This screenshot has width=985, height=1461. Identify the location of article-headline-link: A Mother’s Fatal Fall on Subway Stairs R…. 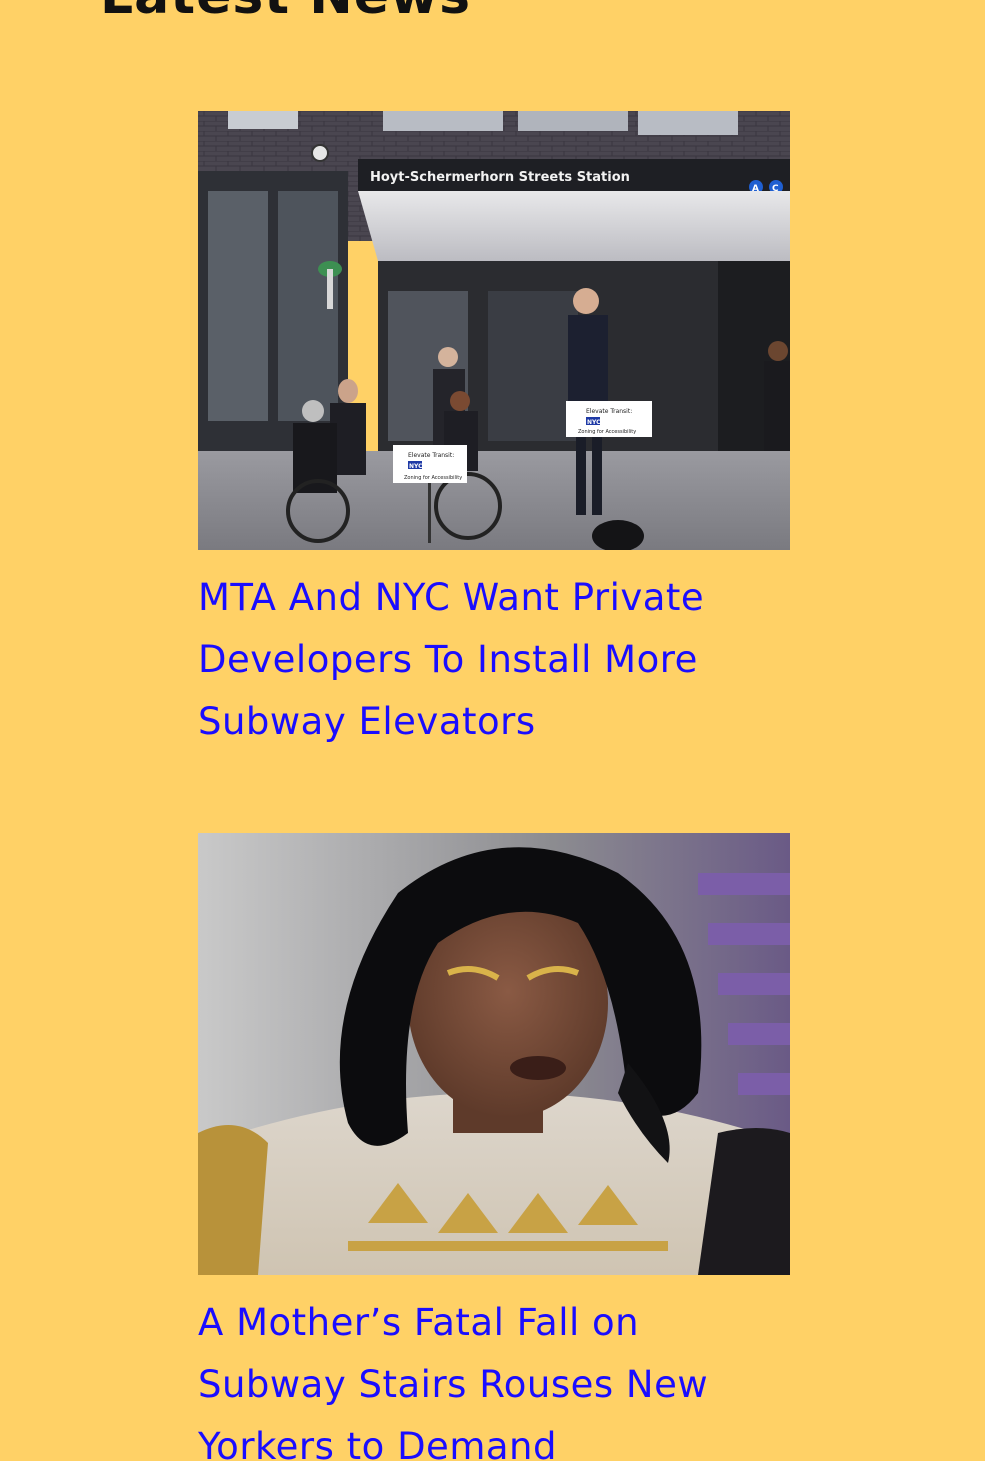
(494, 1376).